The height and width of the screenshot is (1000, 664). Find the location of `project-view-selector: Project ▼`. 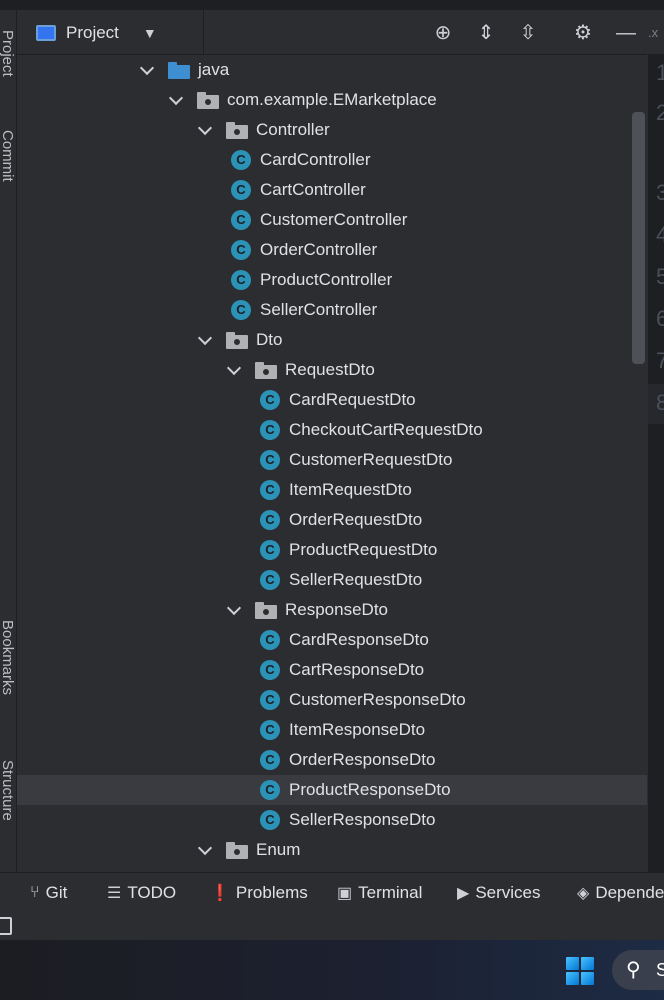

project-view-selector: Project ▼ is located at coordinates (96, 33).